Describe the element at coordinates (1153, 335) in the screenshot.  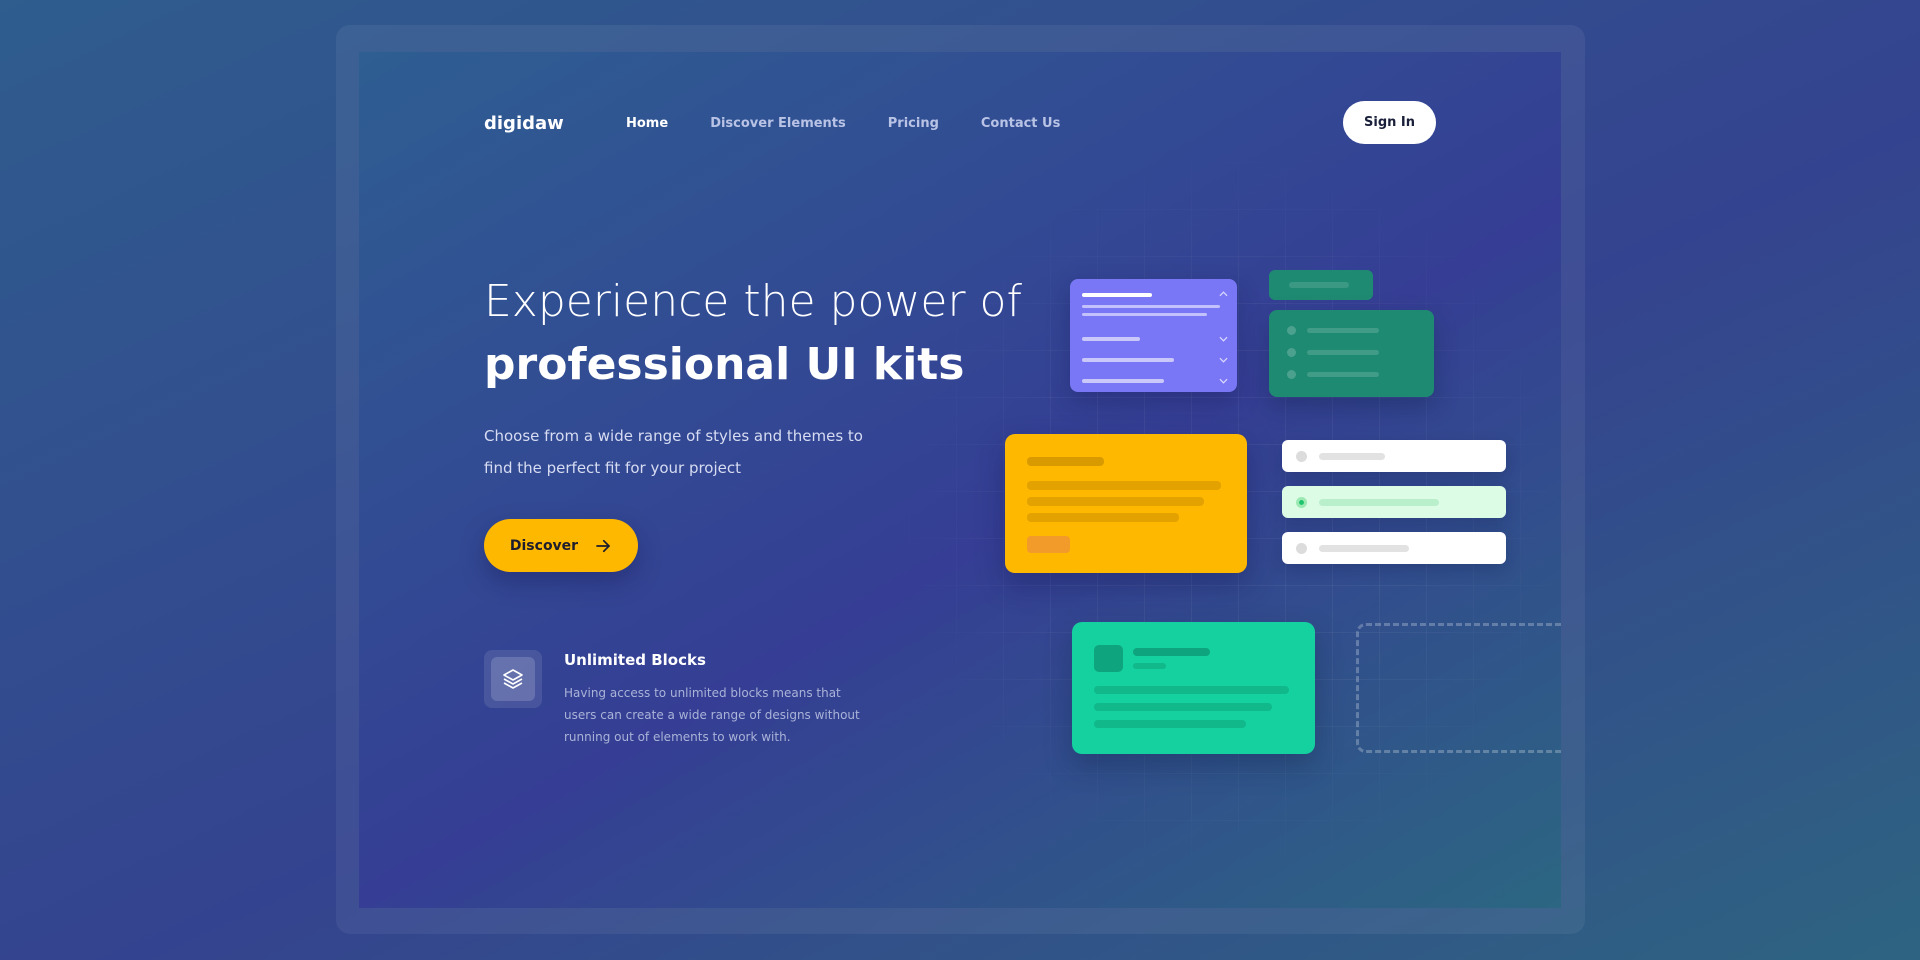
I see `purple-accordion-card` at that location.